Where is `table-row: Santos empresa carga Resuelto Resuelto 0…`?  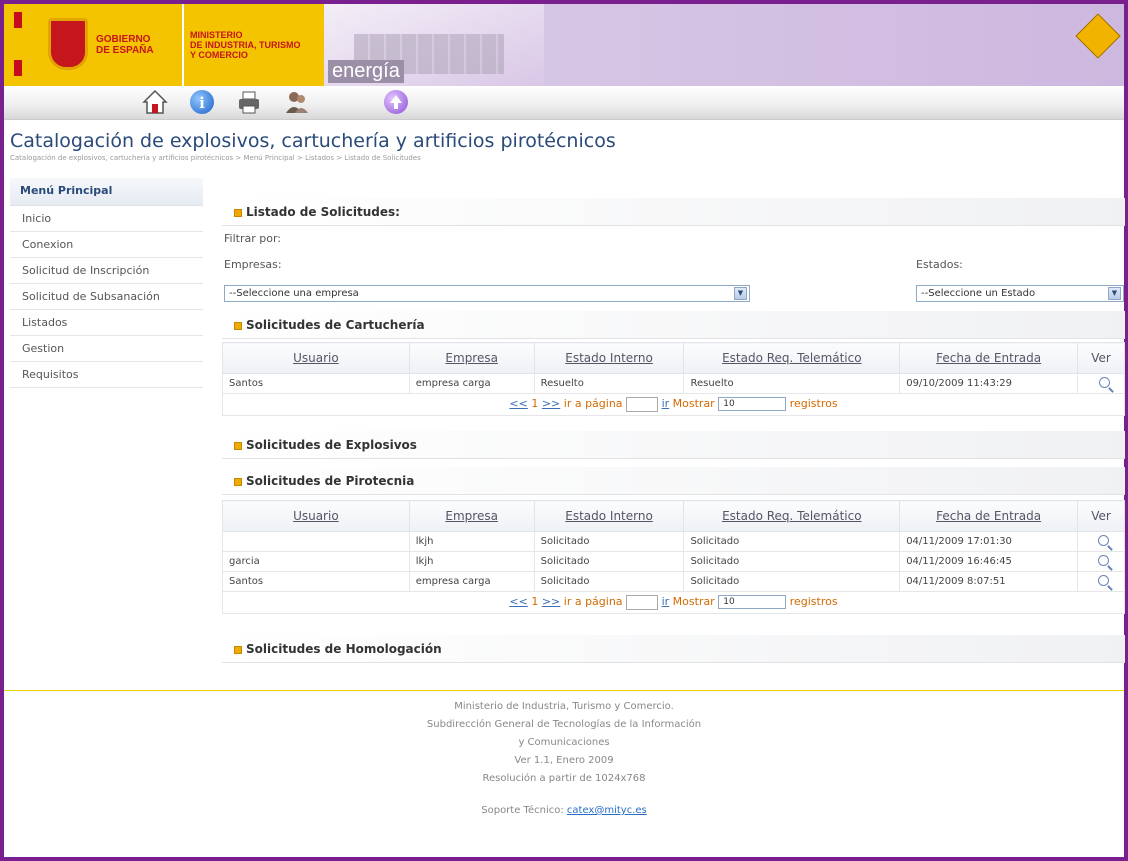 table-row: Santos empresa carga Resuelto Resuelto 0… is located at coordinates (673, 383).